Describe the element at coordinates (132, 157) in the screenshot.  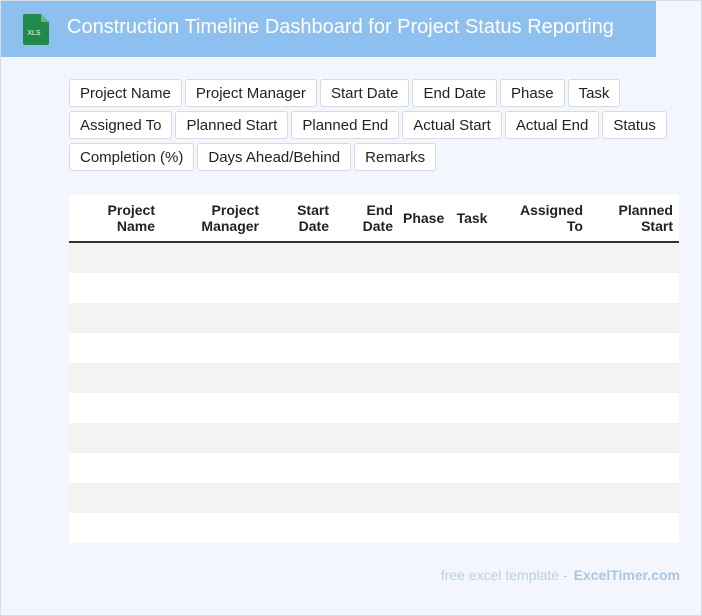
I see `field-chip: Completion (%)` at that location.